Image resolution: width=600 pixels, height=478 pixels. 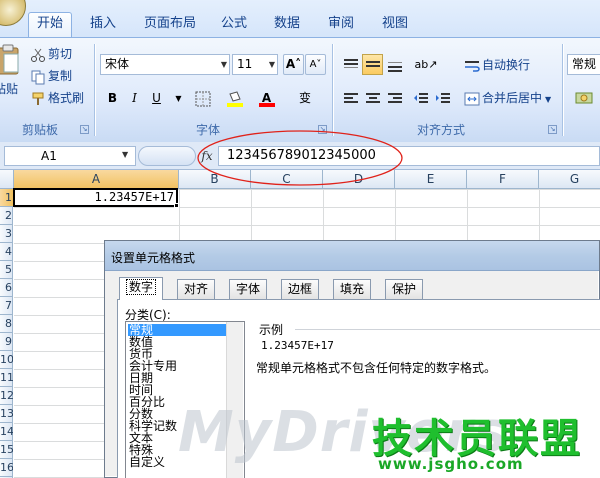 What do you see at coordinates (394, 67) in the screenshot?
I see `align-bottom-icon` at bounding box center [394, 67].